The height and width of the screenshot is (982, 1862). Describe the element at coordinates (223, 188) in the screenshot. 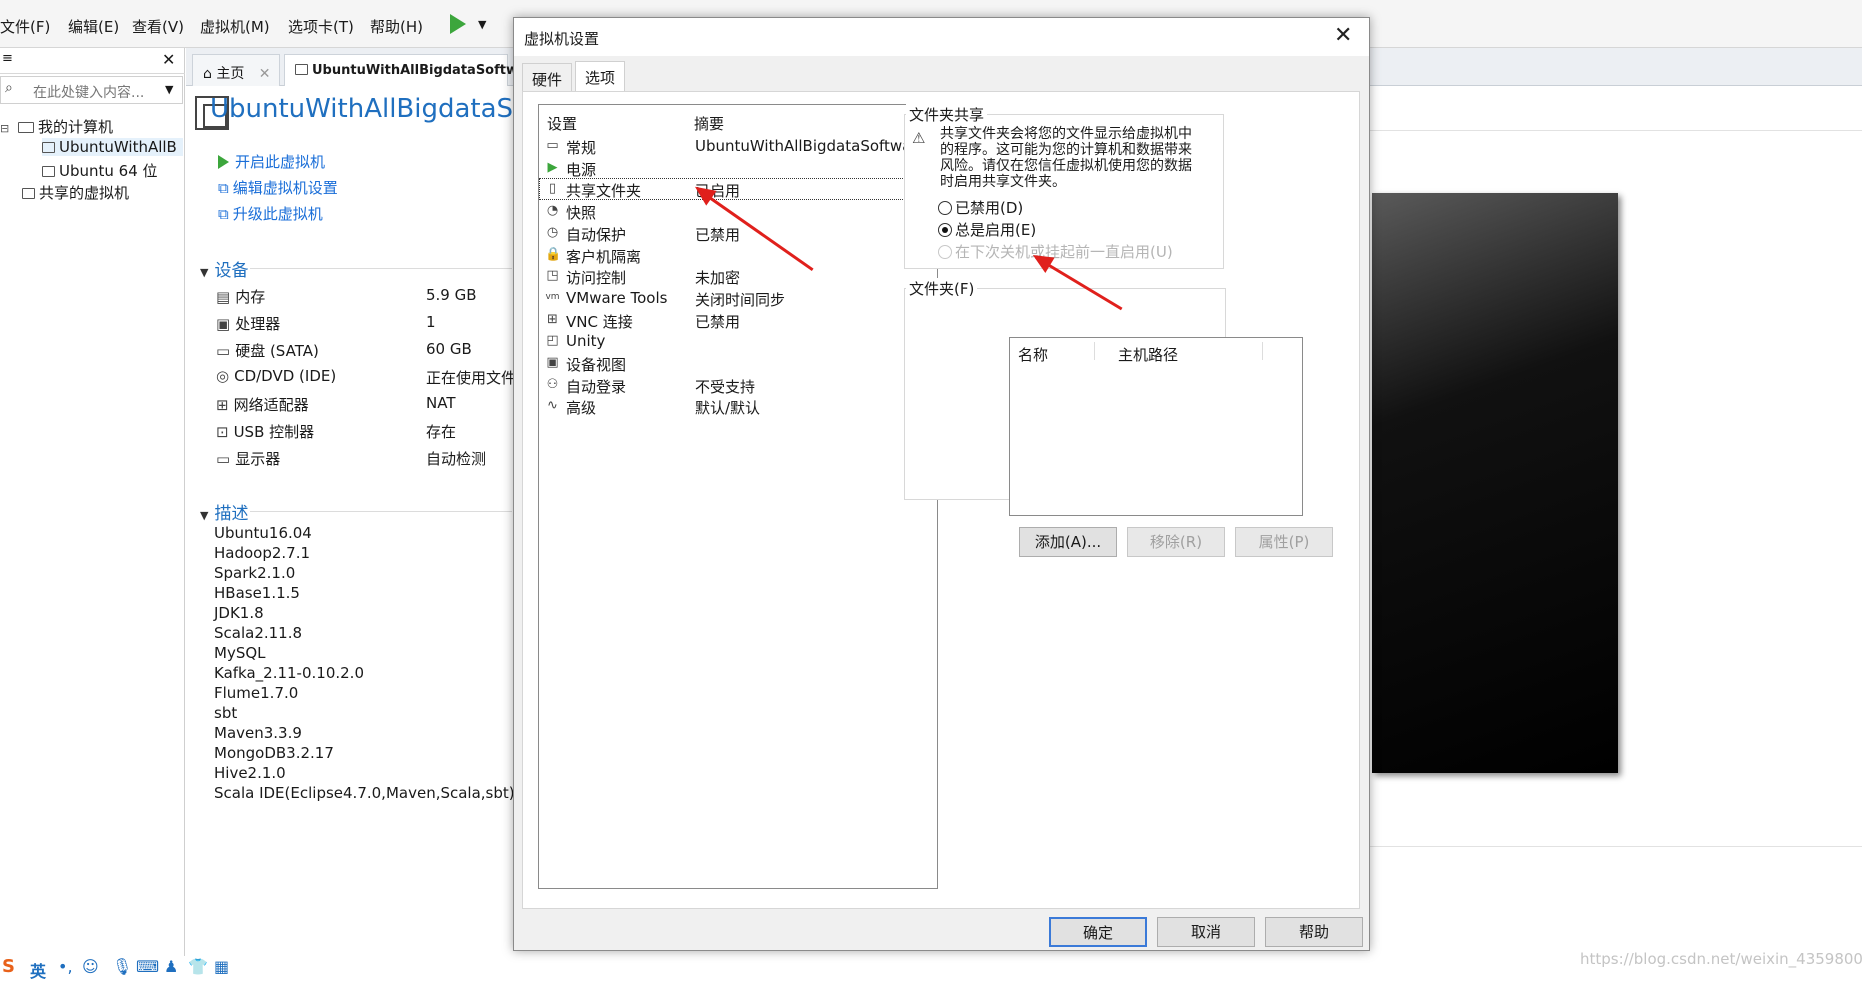

I see `edit-icon: ⧉` at that location.